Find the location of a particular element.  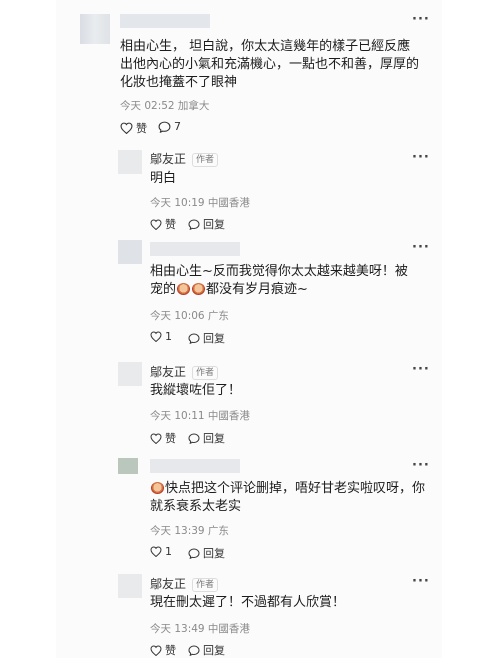

reply-meta: 今天 10:06 广东 is located at coordinates (189, 316).